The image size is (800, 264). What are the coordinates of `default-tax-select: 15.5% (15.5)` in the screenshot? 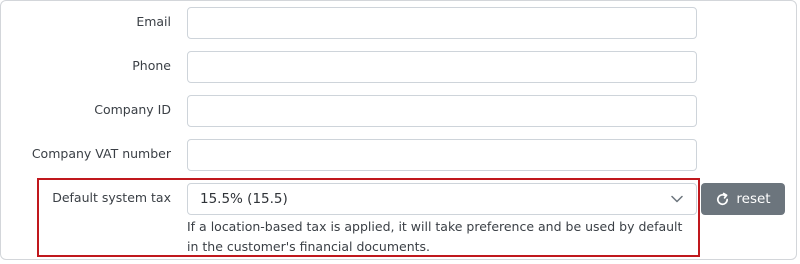 It's located at (442, 199).